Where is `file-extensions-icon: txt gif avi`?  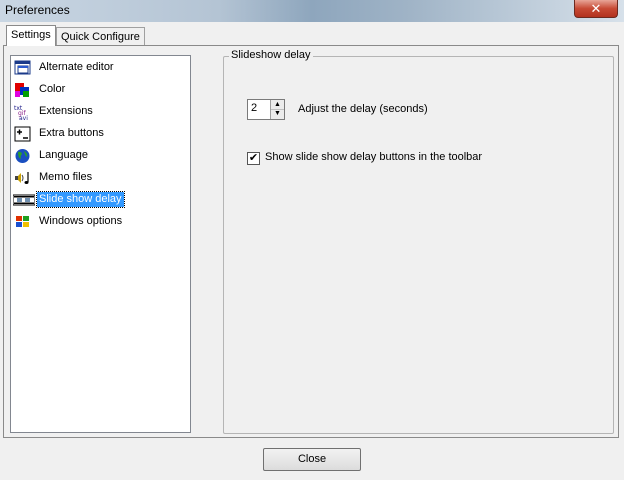
file-extensions-icon: txt gif avi is located at coordinates (21, 112).